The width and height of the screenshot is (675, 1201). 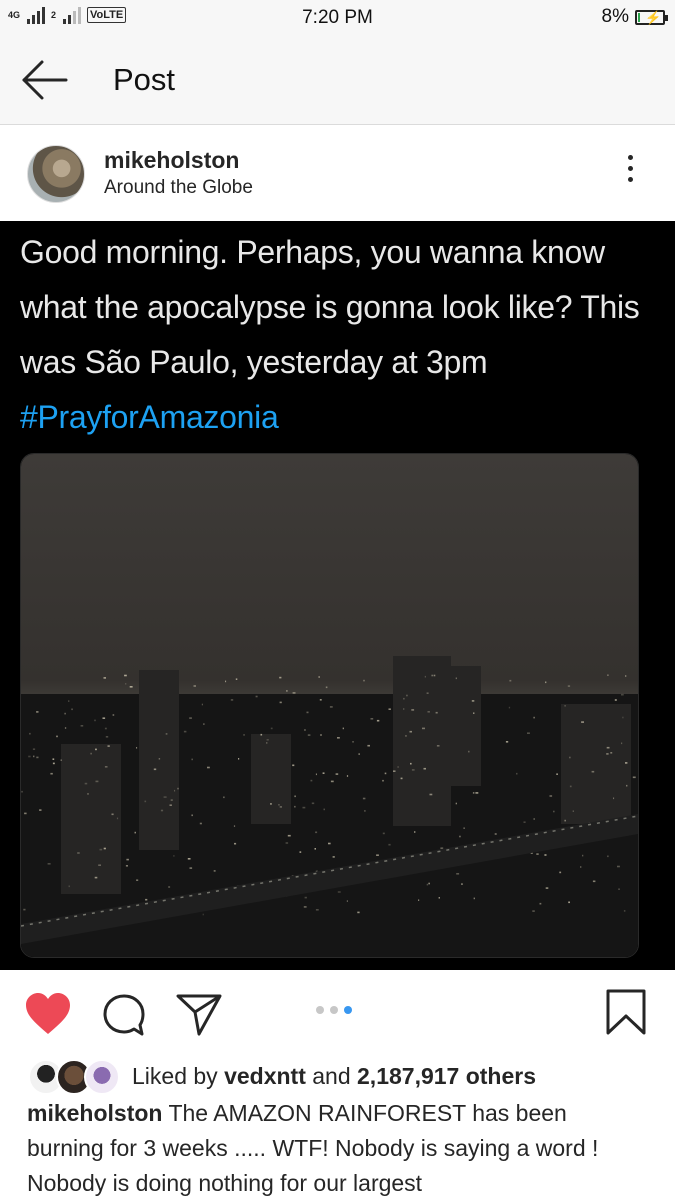 What do you see at coordinates (337, 1010) in the screenshot?
I see `post-actions` at bounding box center [337, 1010].